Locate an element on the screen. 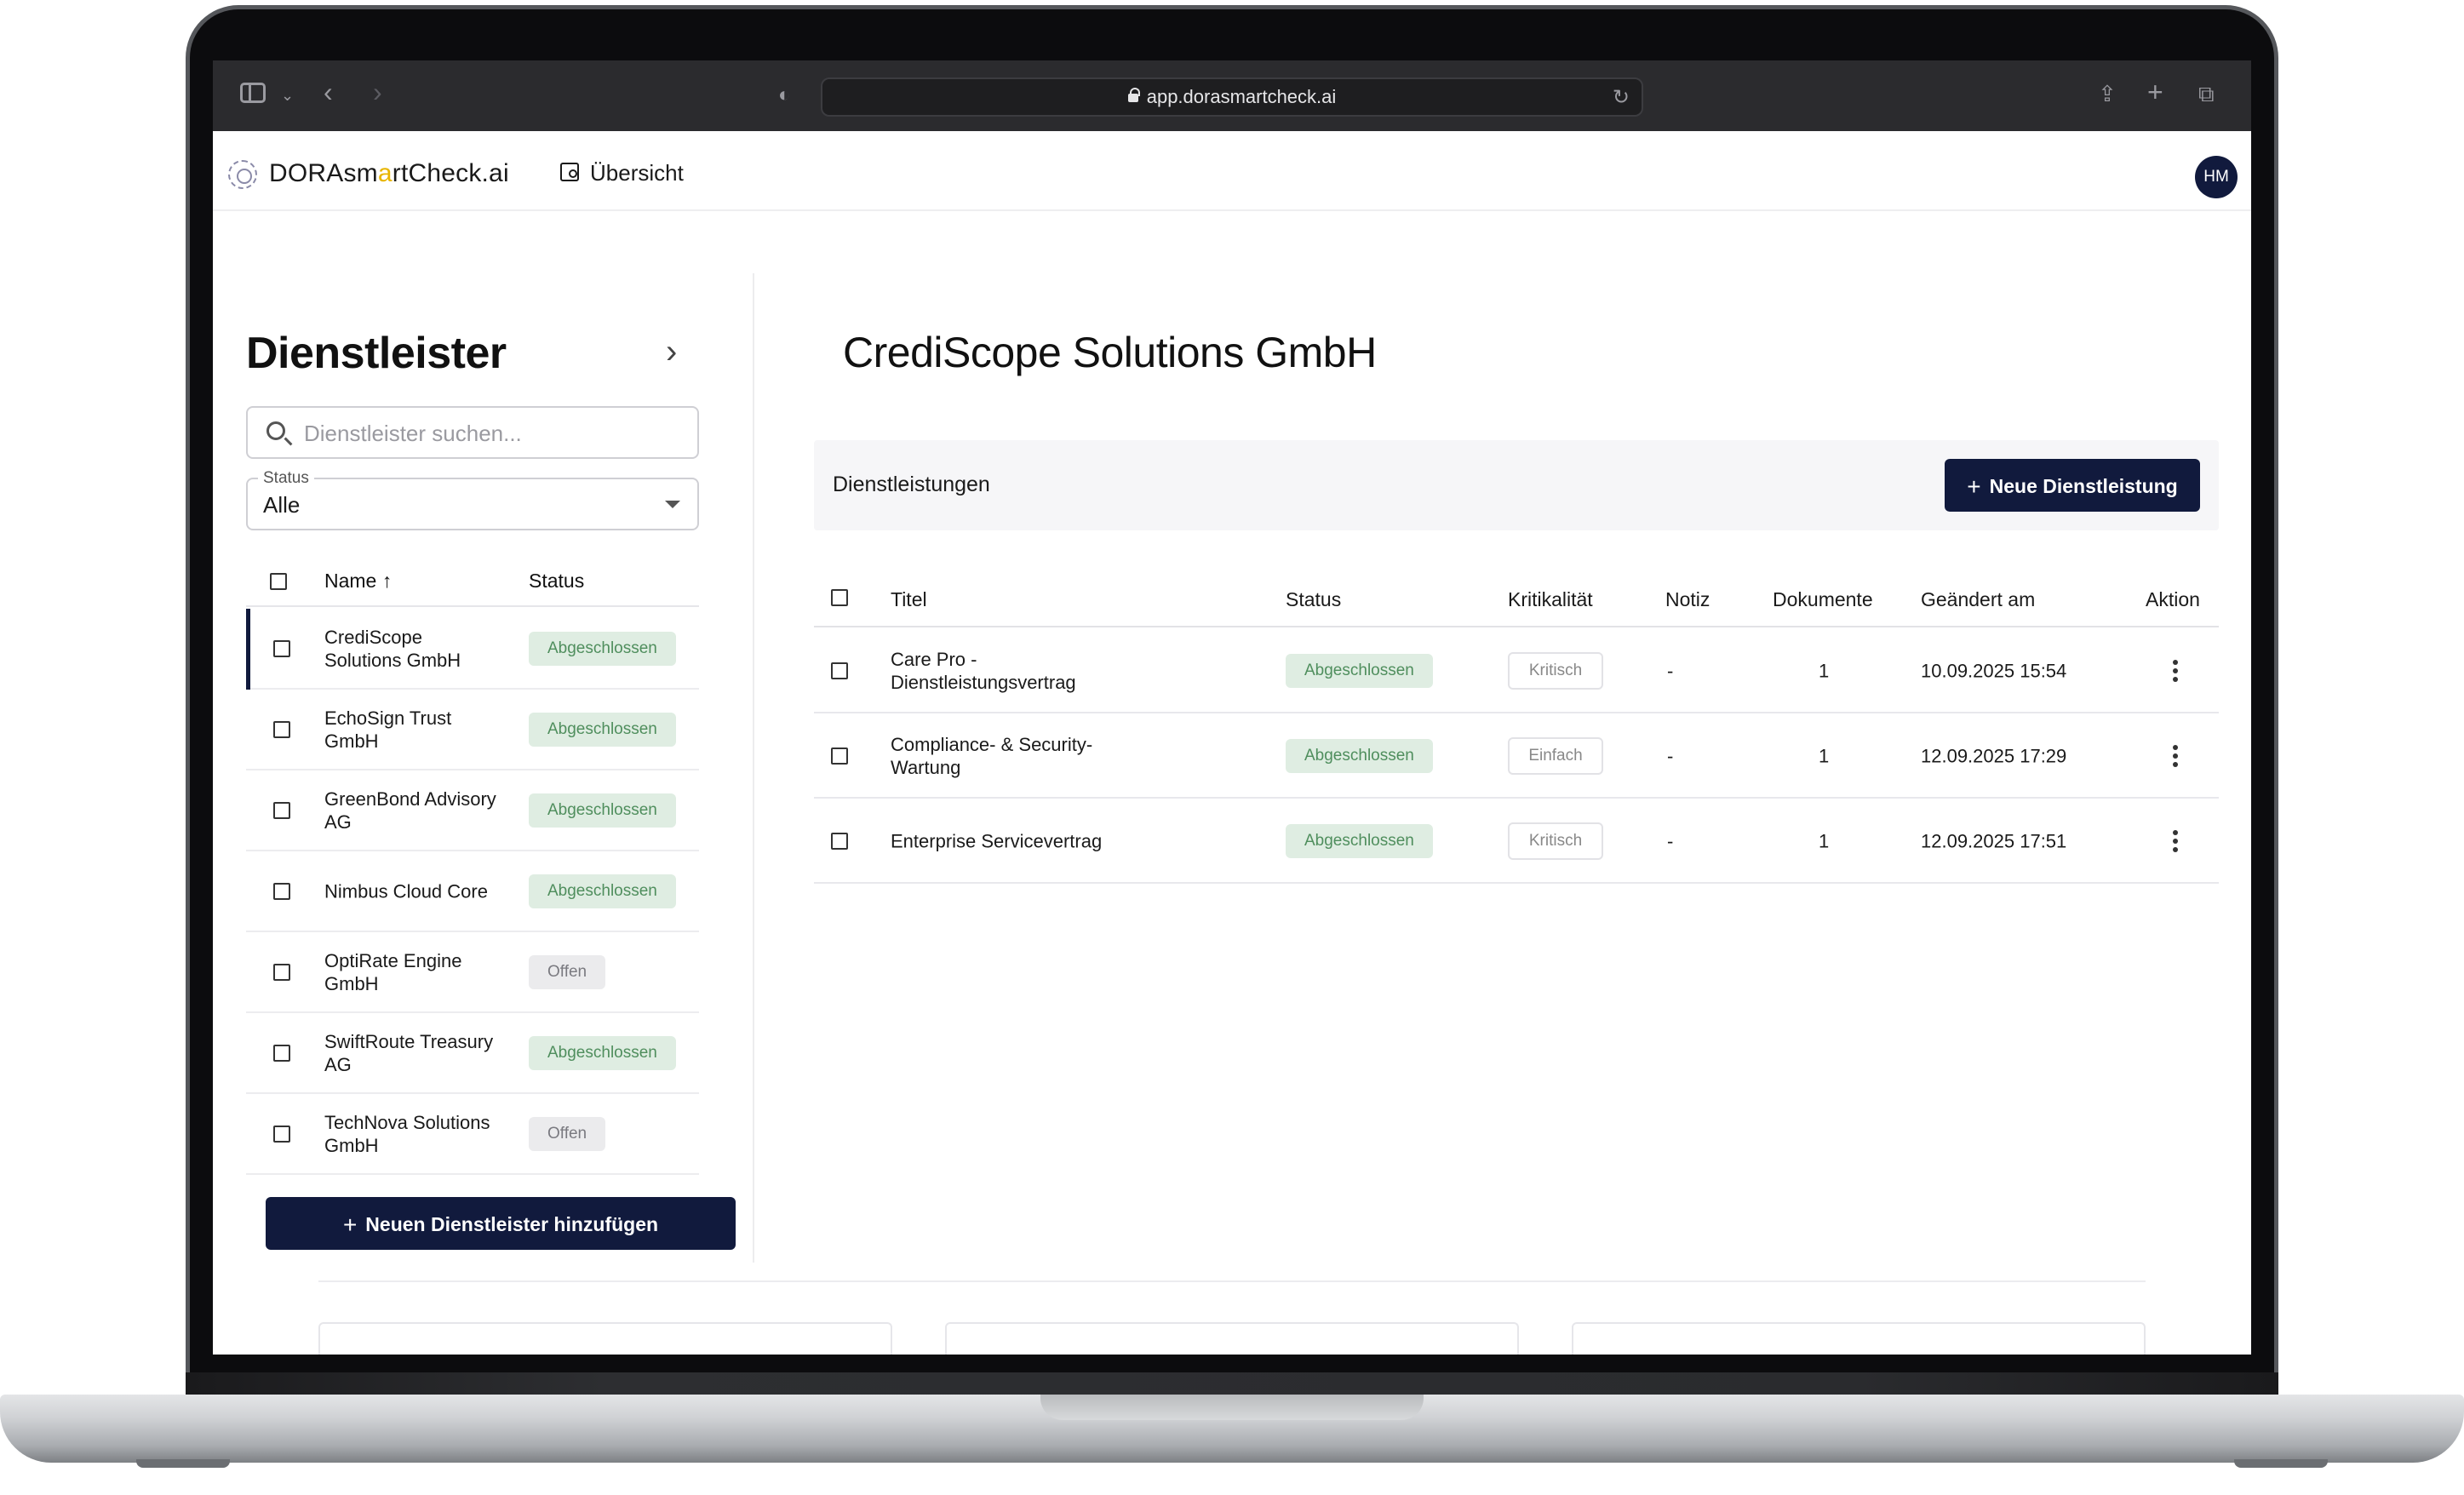 This screenshot has width=2464, height=1495. chevron-right-icon: › is located at coordinates (671, 352).